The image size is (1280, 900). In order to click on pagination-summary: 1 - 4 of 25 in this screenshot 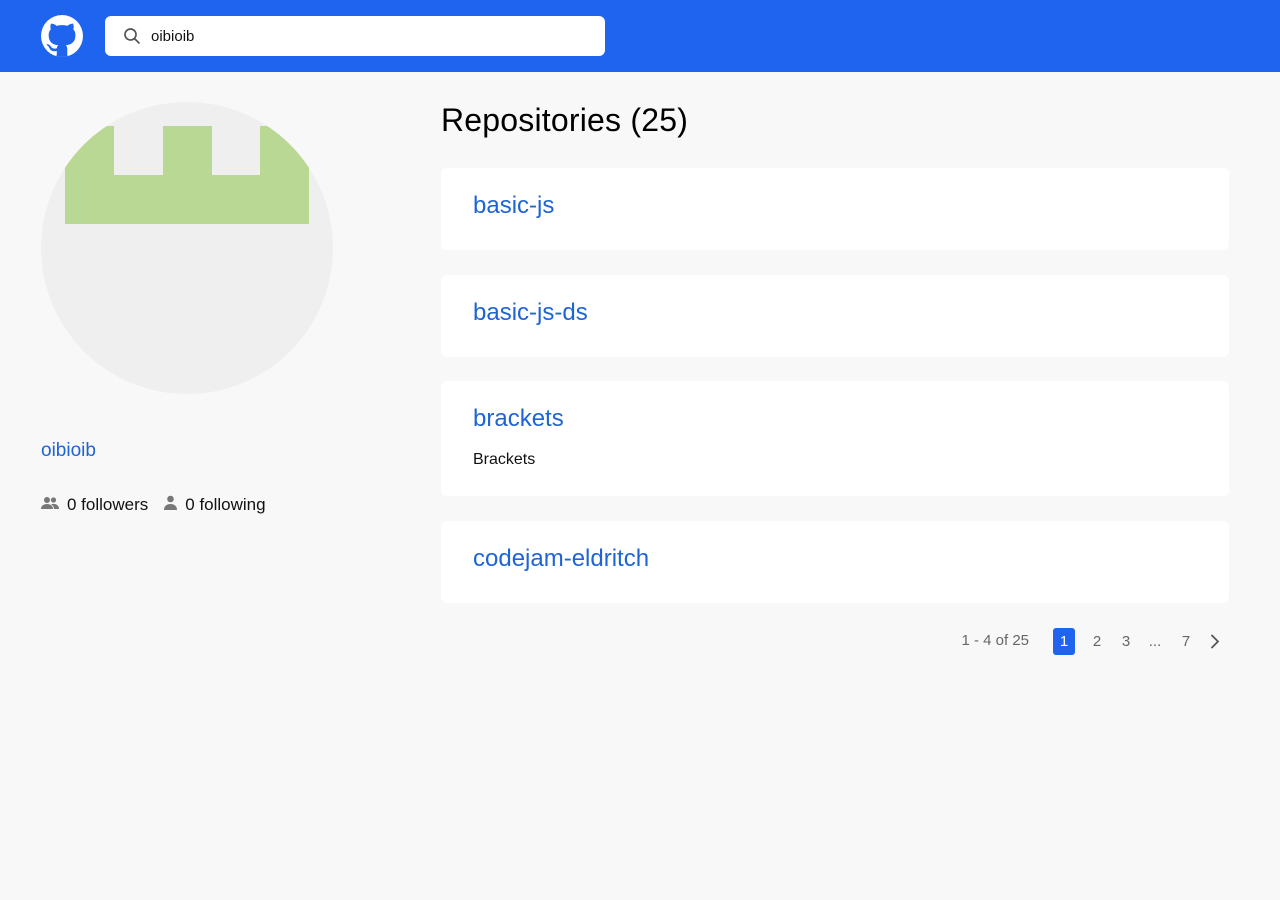, I will do `click(995, 640)`.